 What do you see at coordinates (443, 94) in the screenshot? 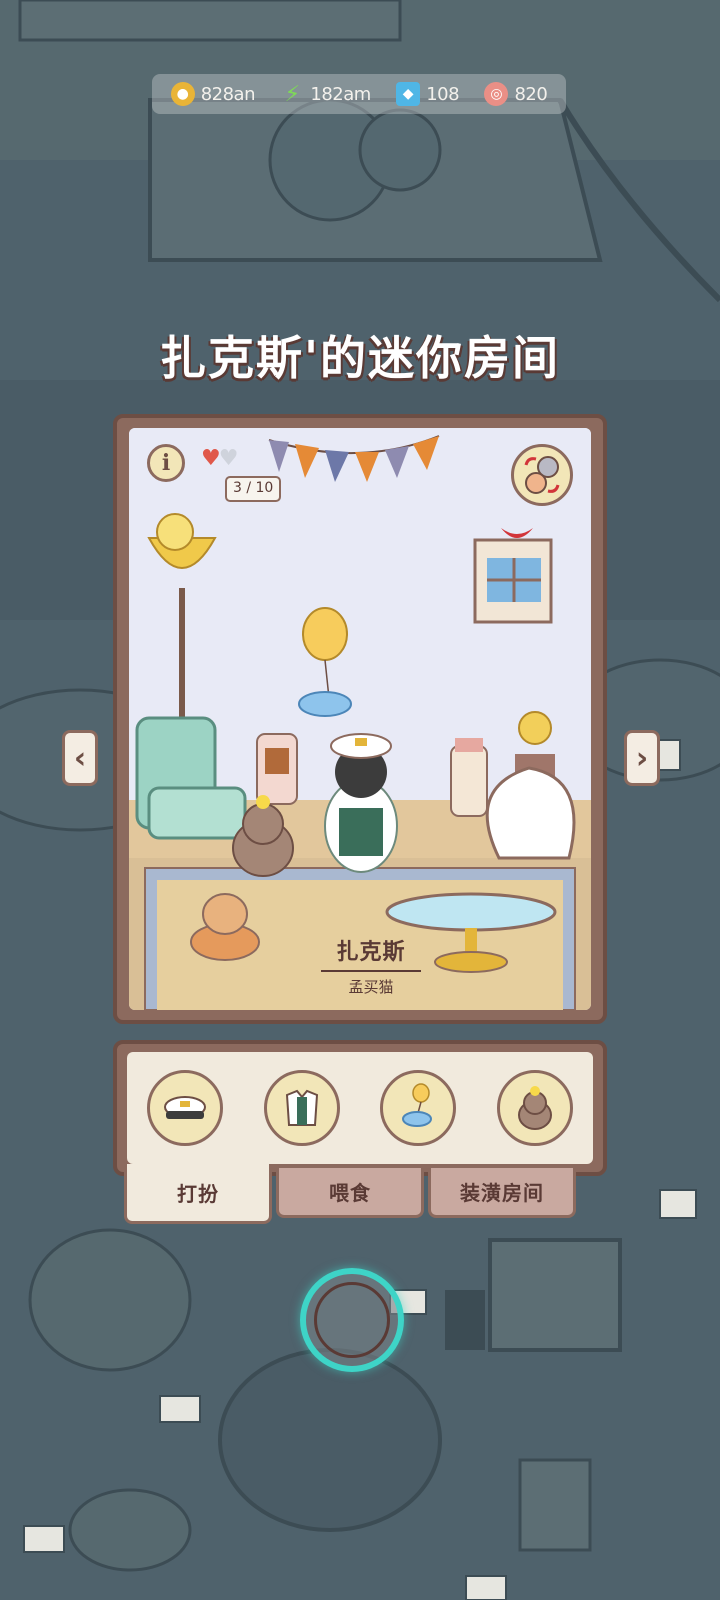
I see `gem-value: 108` at bounding box center [443, 94].